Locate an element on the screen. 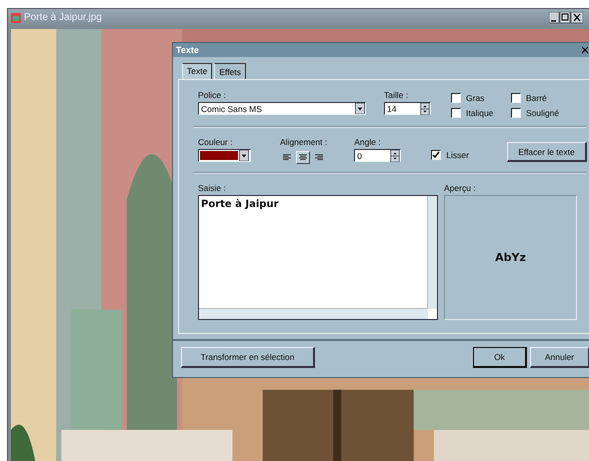 Image resolution: width=589 pixels, height=461 pixels. cancel-button: Annuler is located at coordinates (559, 357).